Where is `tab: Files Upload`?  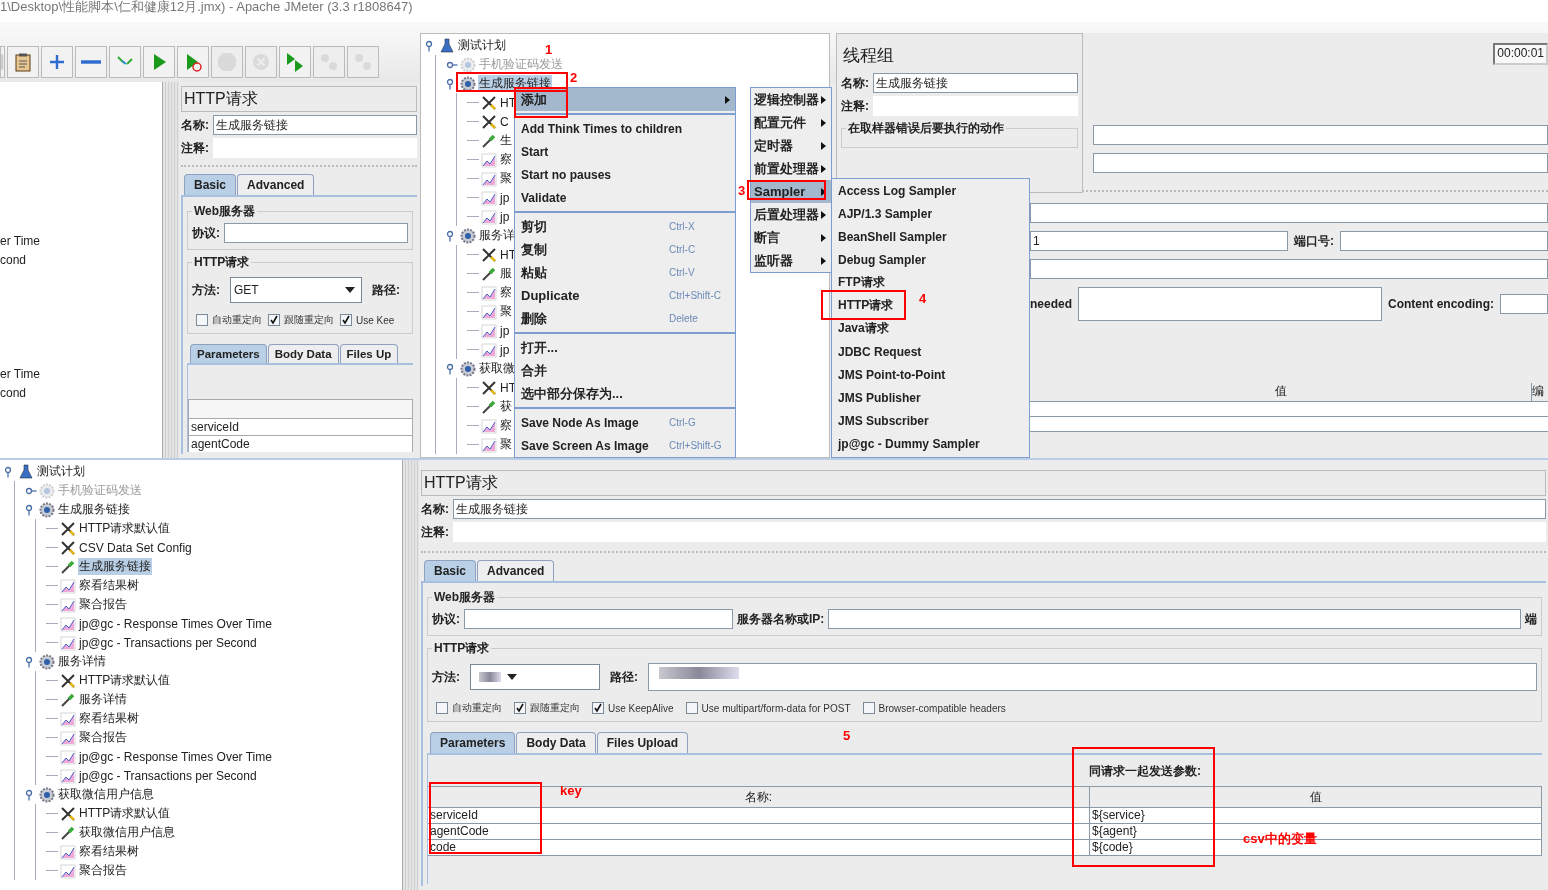
tab: Files Upload is located at coordinates (642, 742).